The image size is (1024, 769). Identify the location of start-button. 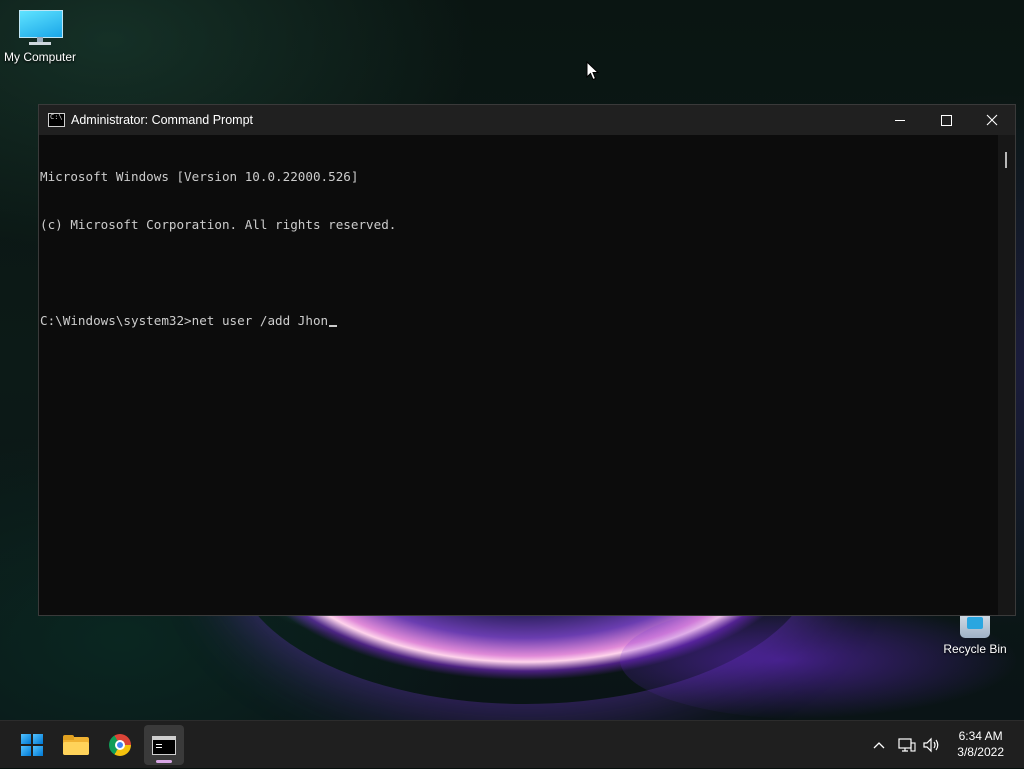
(32, 745).